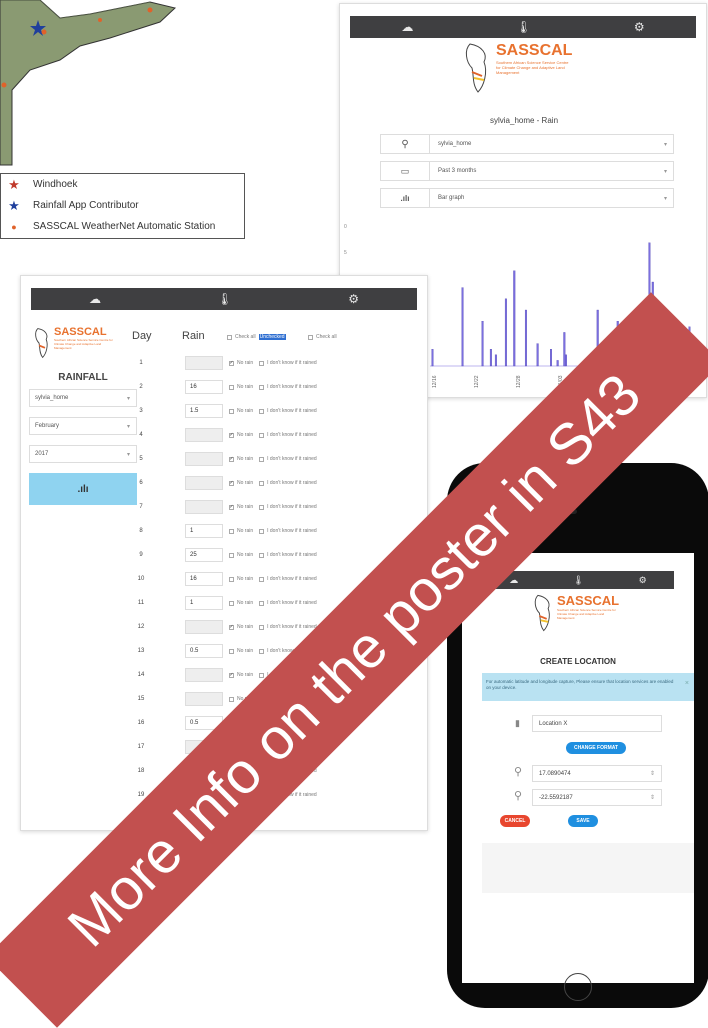 Image resolution: width=708 pixels, height=1028 pixels. Describe the element at coordinates (597, 773) in the screenshot. I see `latitude-input: 17.0890474 ⇕` at that location.